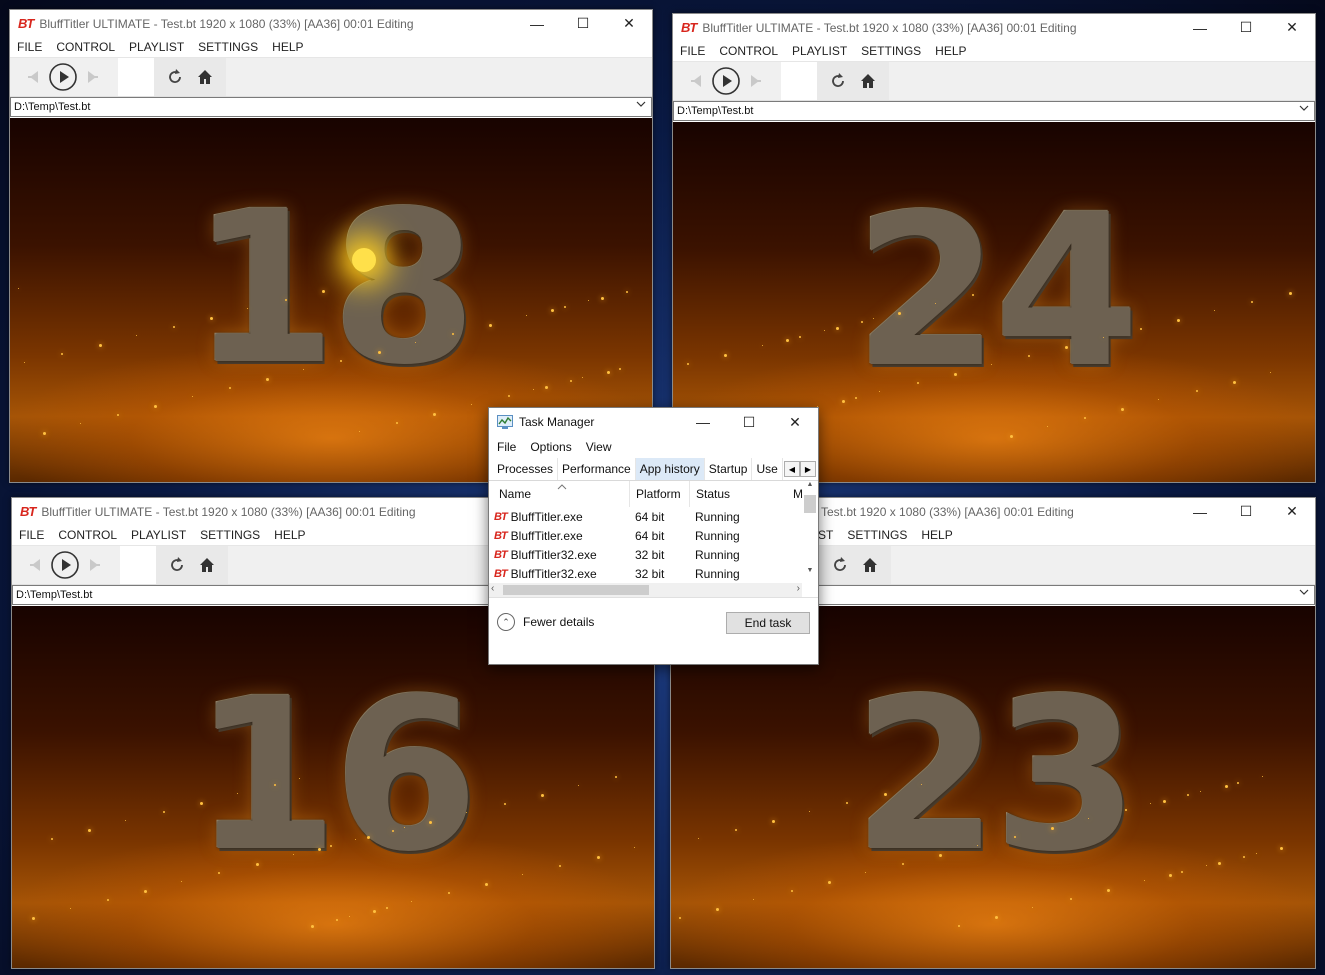 Image resolution: width=1325 pixels, height=975 pixels. I want to click on scroll-thumb, so click(810, 504).